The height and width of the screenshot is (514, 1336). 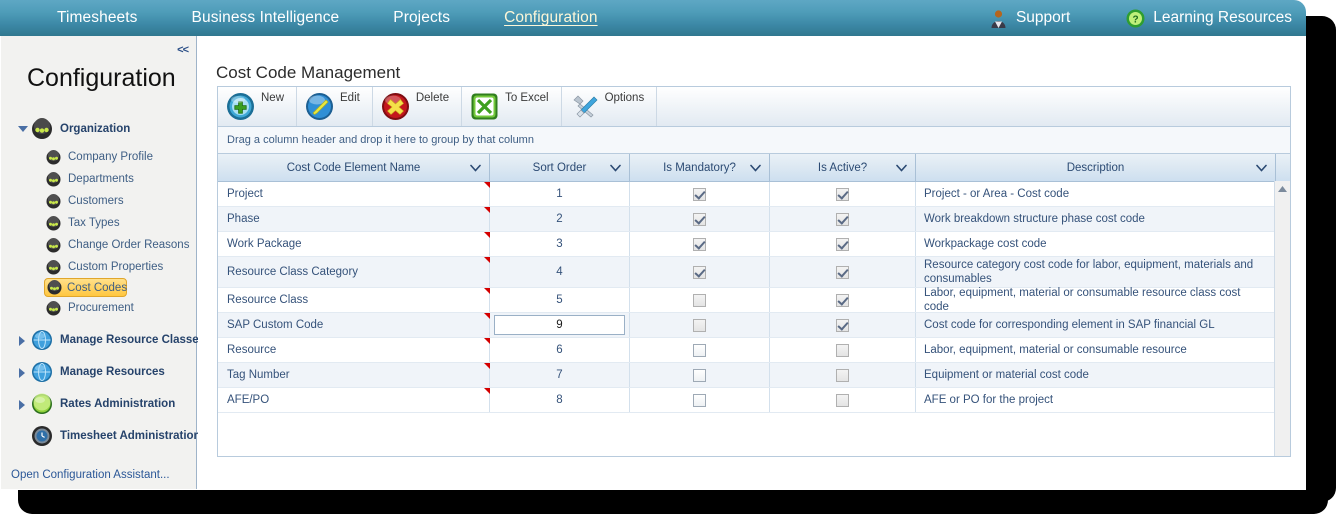 I want to click on nav-util-learning-resources: ? Learning Resources, so click(x=1209, y=18).